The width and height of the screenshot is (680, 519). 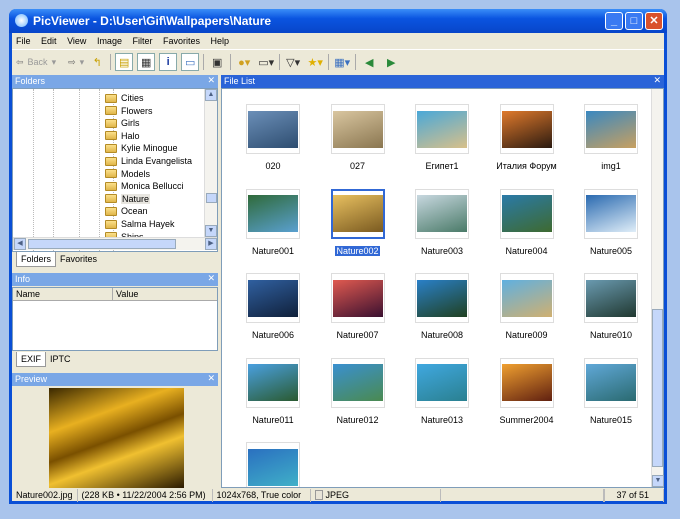 I want to click on tab-folders: Folders, so click(x=36, y=259).